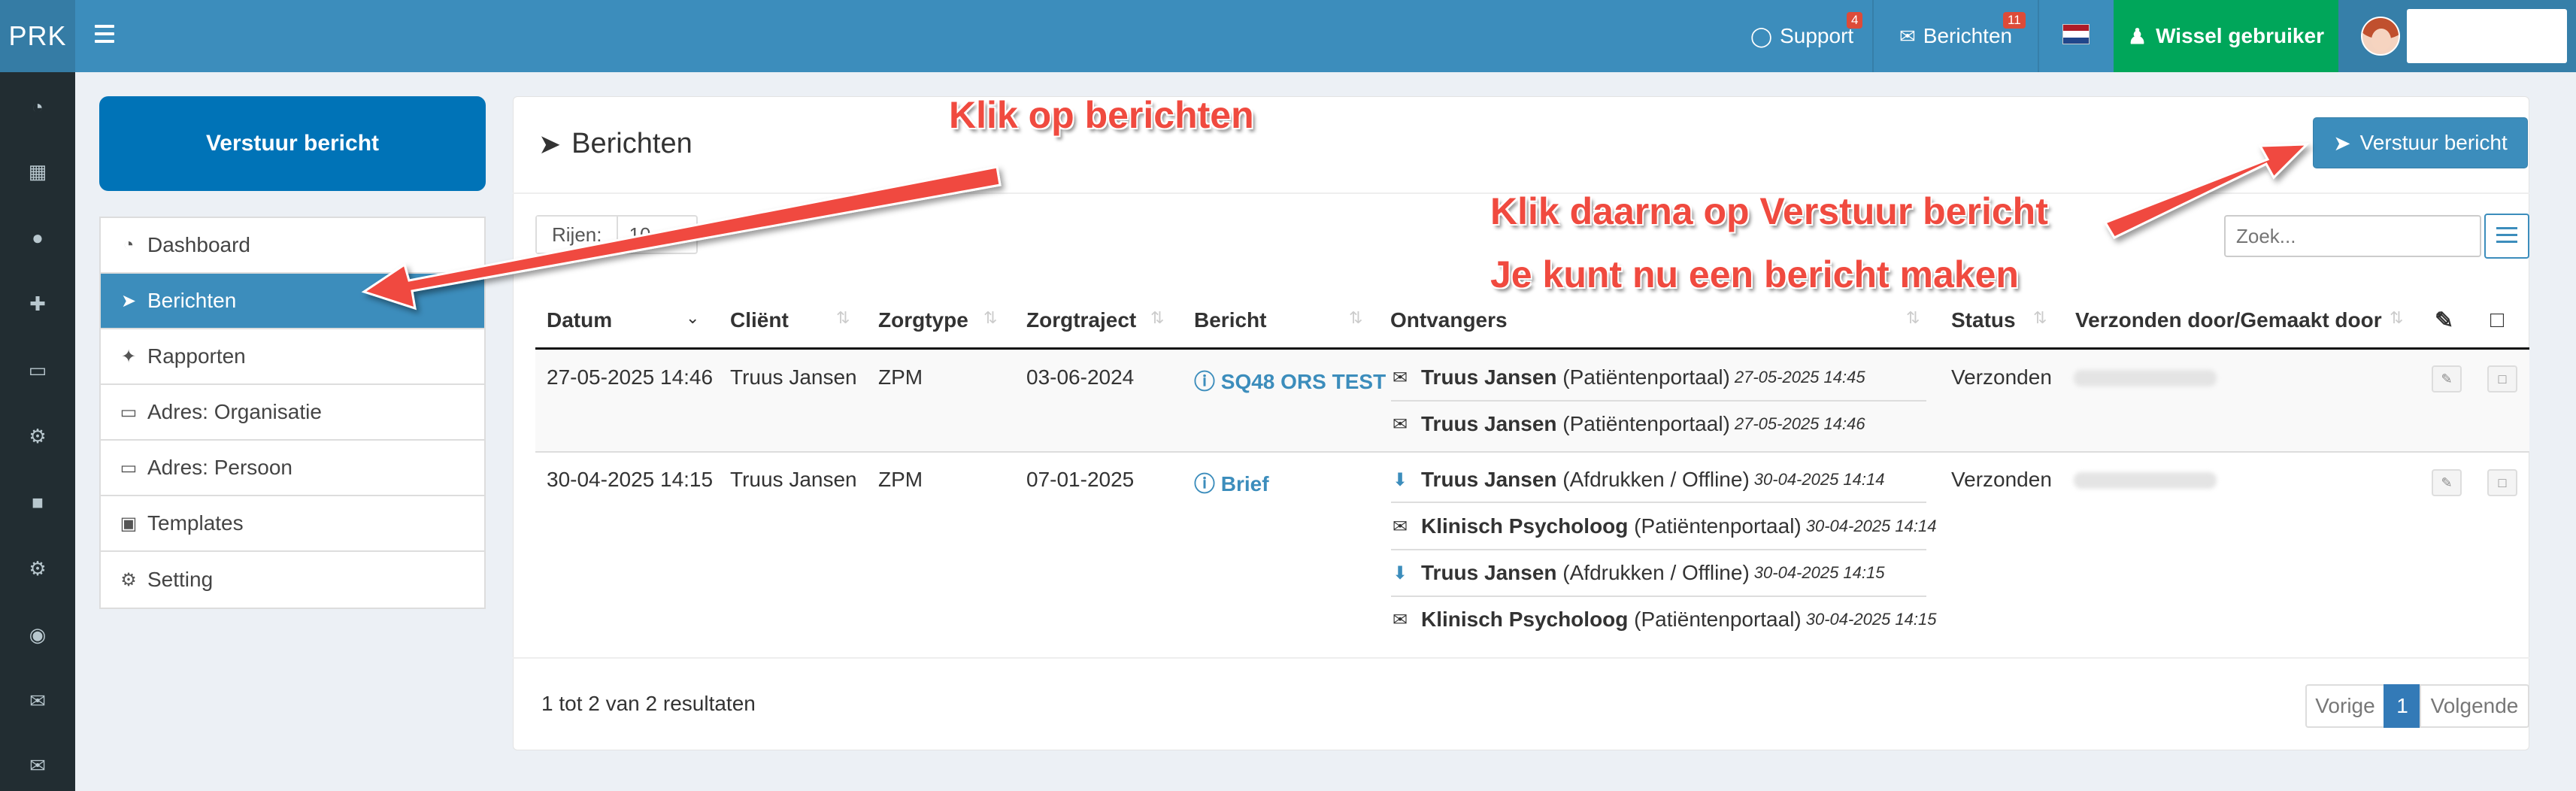 The height and width of the screenshot is (791, 2576). Describe the element at coordinates (2137, 36) in the screenshot. I see `user-secret-icon: ♟` at that location.